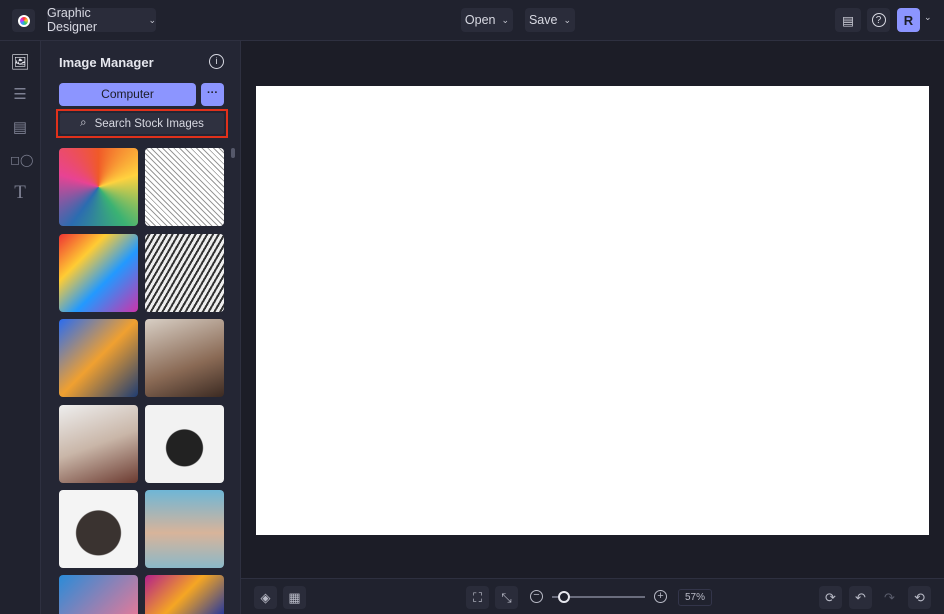 Image resolution: width=944 pixels, height=614 pixels. What do you see at coordinates (20, 327) in the screenshot?
I see `tool-rail: 🖼 ☰ ▤ ◻◯ T` at bounding box center [20, 327].